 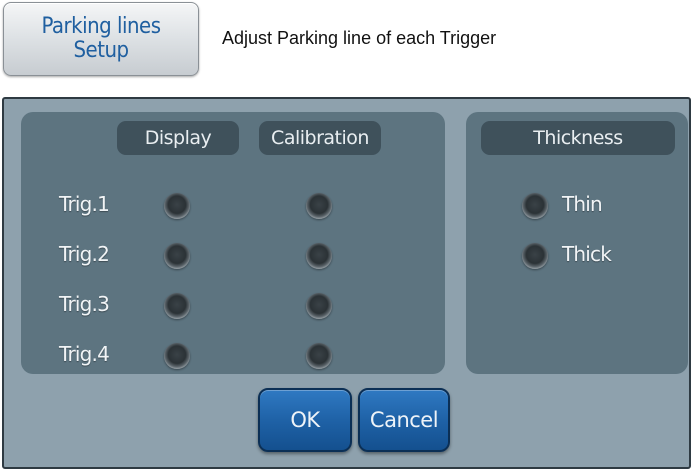 I want to click on display-column-header: Display, so click(x=178, y=138).